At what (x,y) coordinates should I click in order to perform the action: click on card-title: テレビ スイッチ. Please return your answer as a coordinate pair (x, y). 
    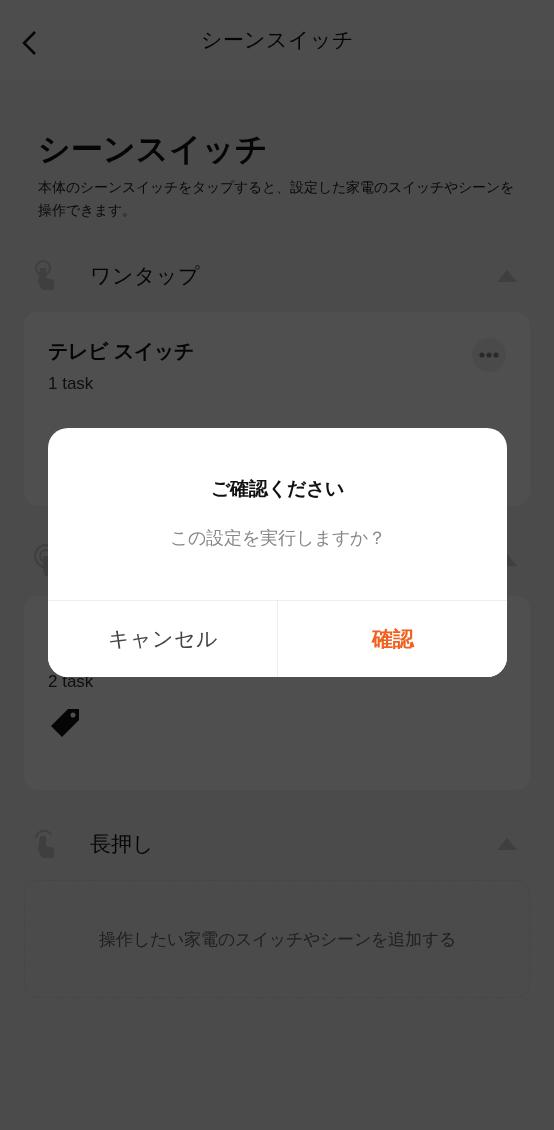
    Looking at the image, I should click on (121, 351).